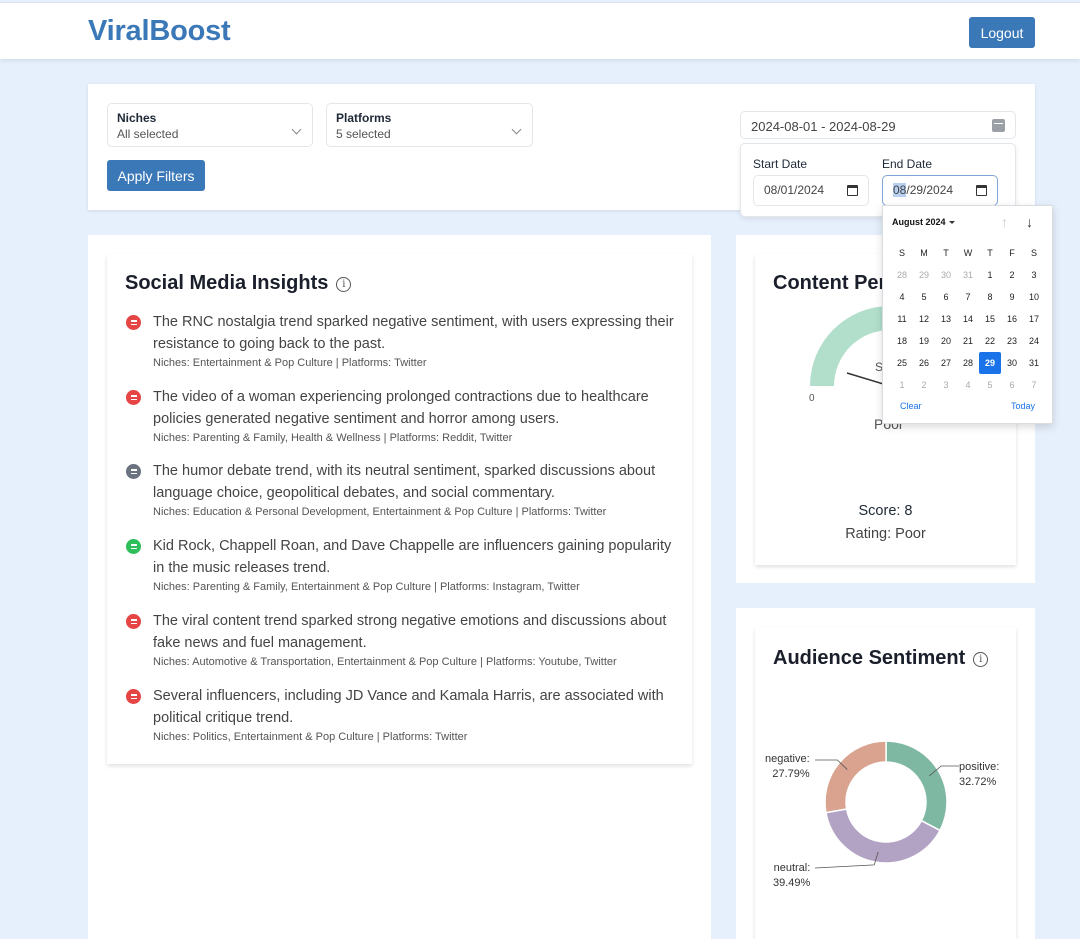 The image size is (1080, 939). What do you see at coordinates (1002, 32) in the screenshot?
I see `logout-button: Logout` at bounding box center [1002, 32].